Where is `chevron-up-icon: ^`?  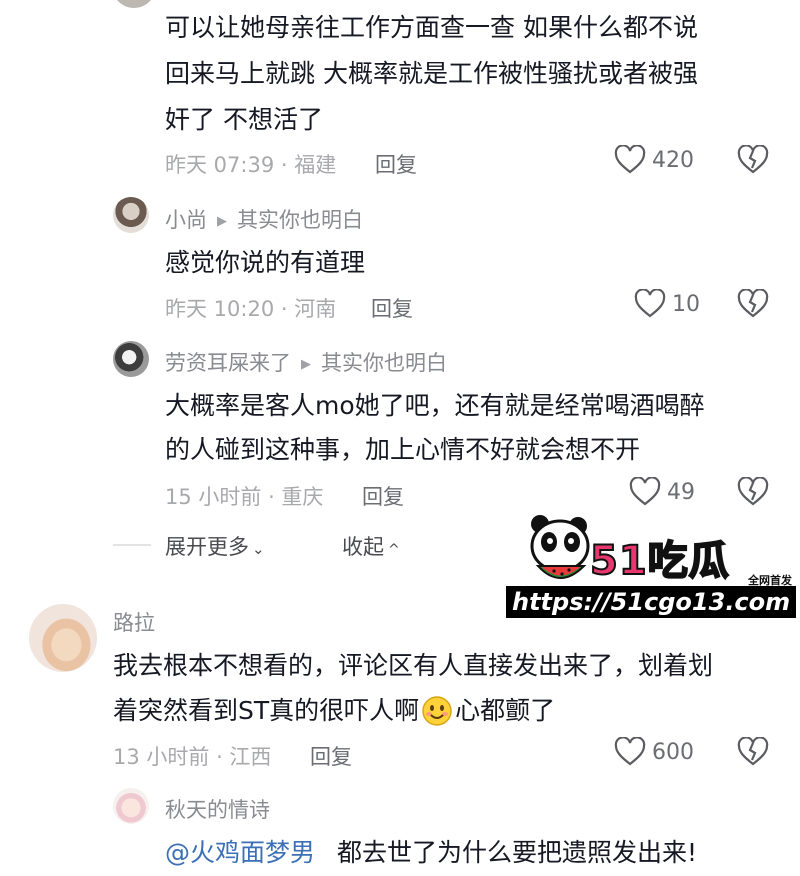
chevron-up-icon: ^ is located at coordinates (394, 550).